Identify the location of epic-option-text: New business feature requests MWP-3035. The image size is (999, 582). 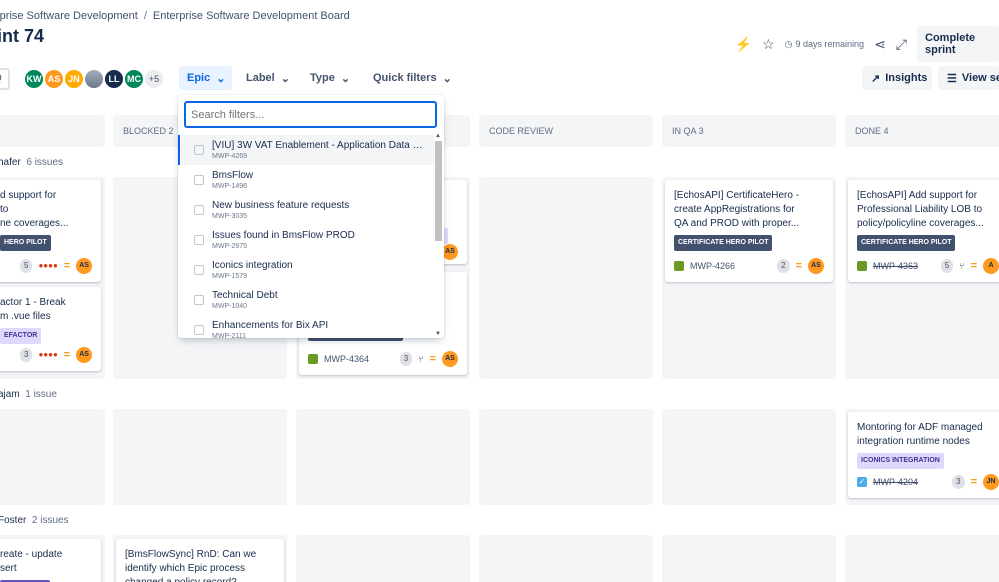
(280, 210).